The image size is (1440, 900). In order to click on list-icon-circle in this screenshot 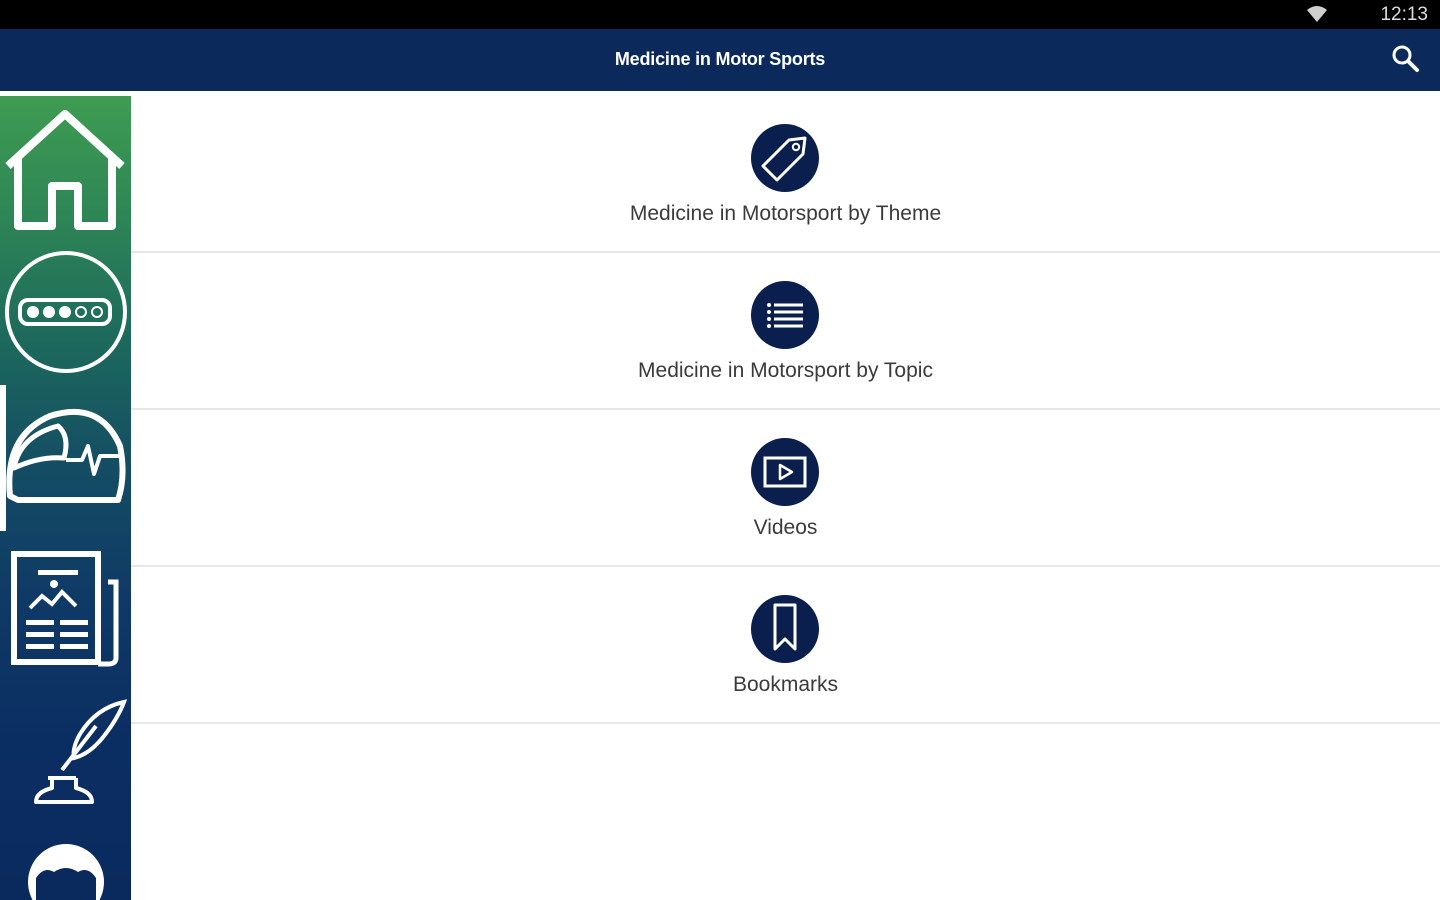, I will do `click(785, 315)`.